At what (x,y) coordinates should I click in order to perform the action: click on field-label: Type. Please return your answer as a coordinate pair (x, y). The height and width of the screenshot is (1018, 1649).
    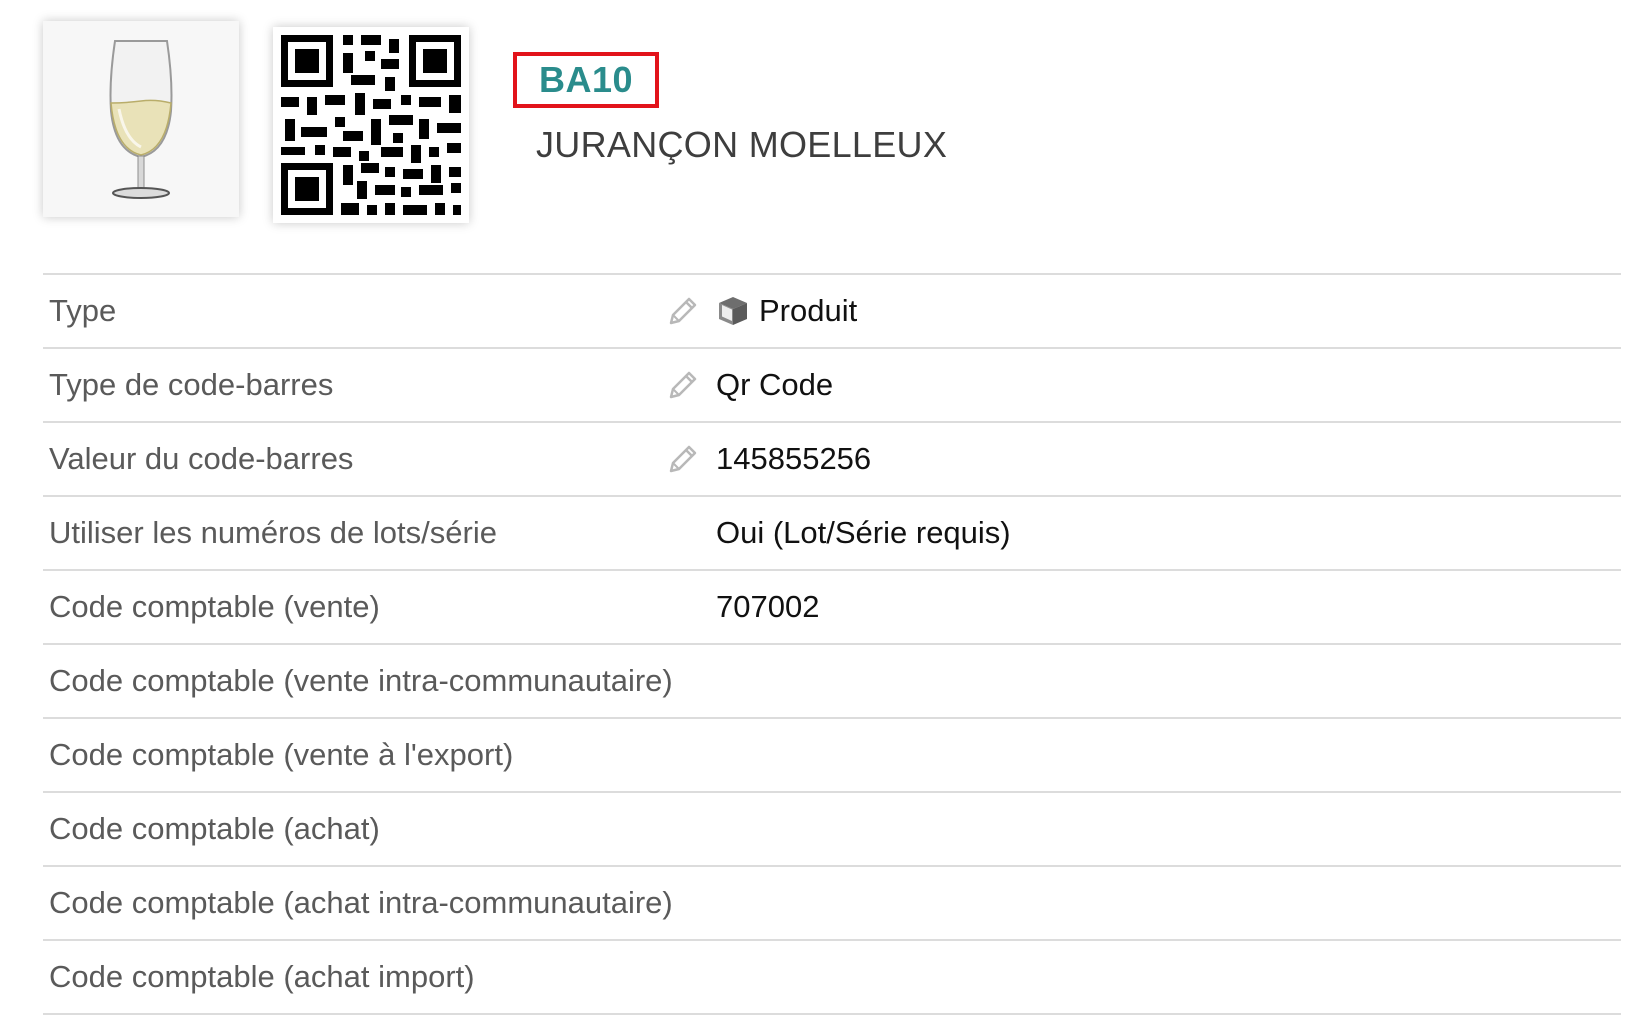
    Looking at the image, I should click on (83, 310).